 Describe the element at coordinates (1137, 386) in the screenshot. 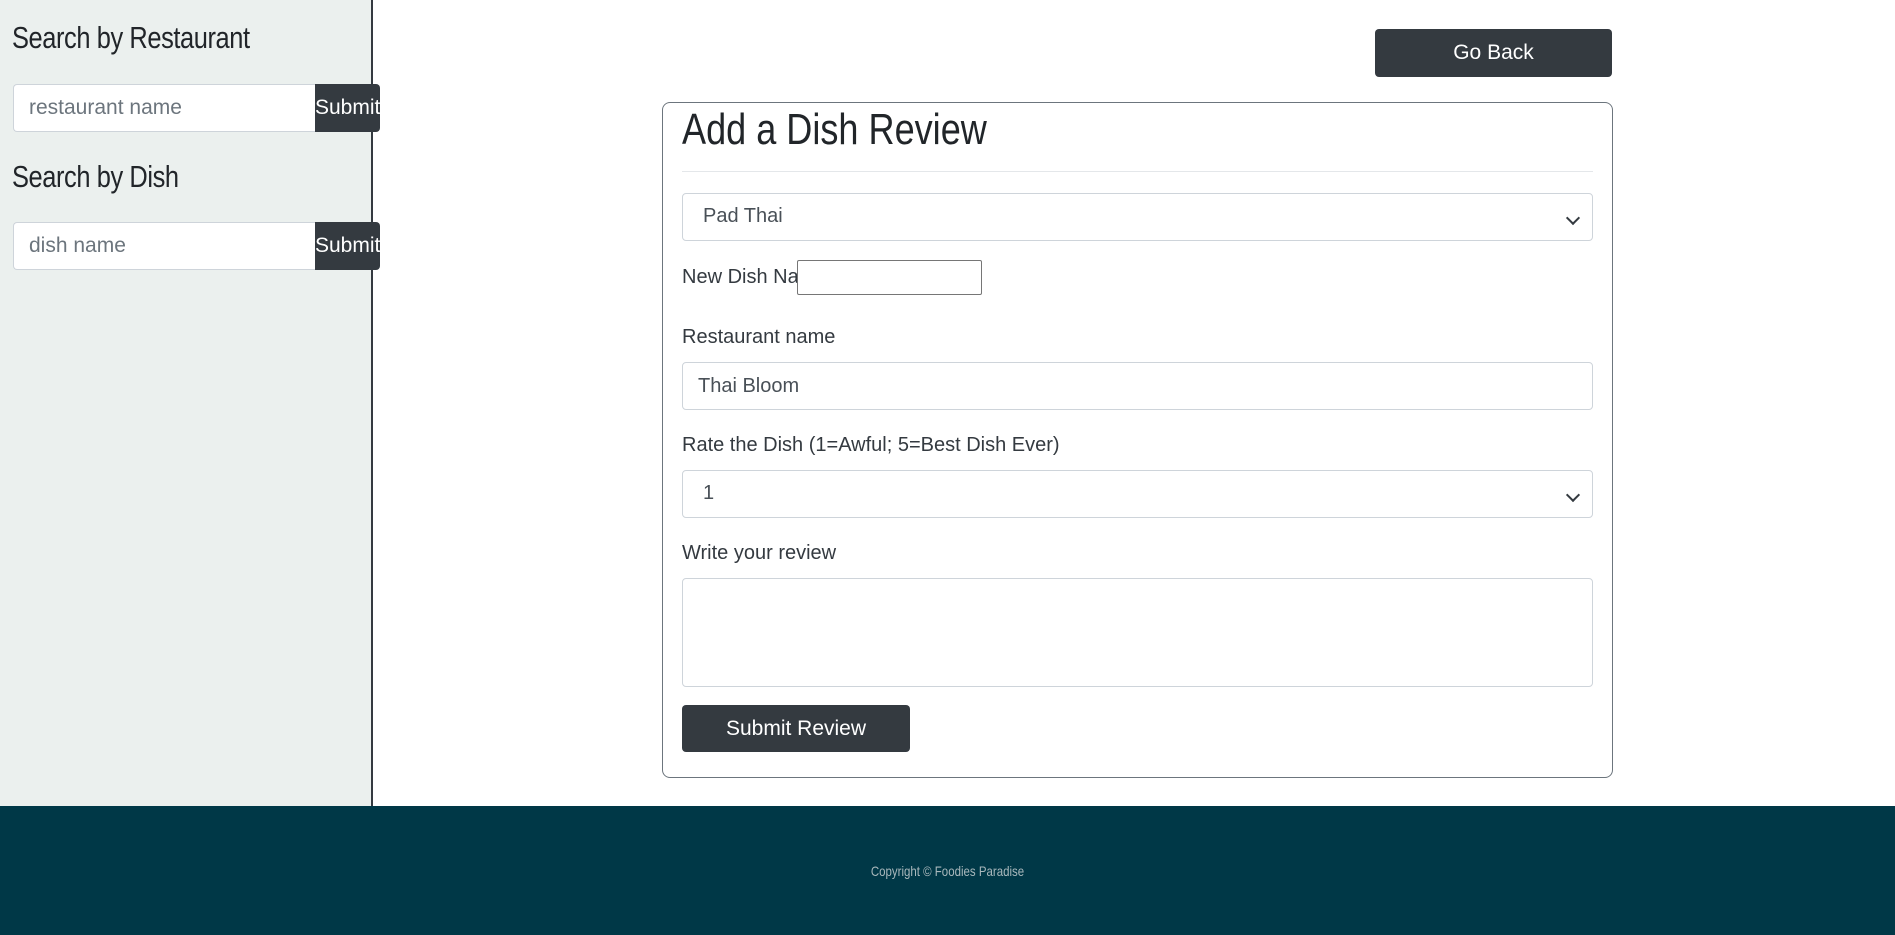

I see `restaurant-name-input` at that location.